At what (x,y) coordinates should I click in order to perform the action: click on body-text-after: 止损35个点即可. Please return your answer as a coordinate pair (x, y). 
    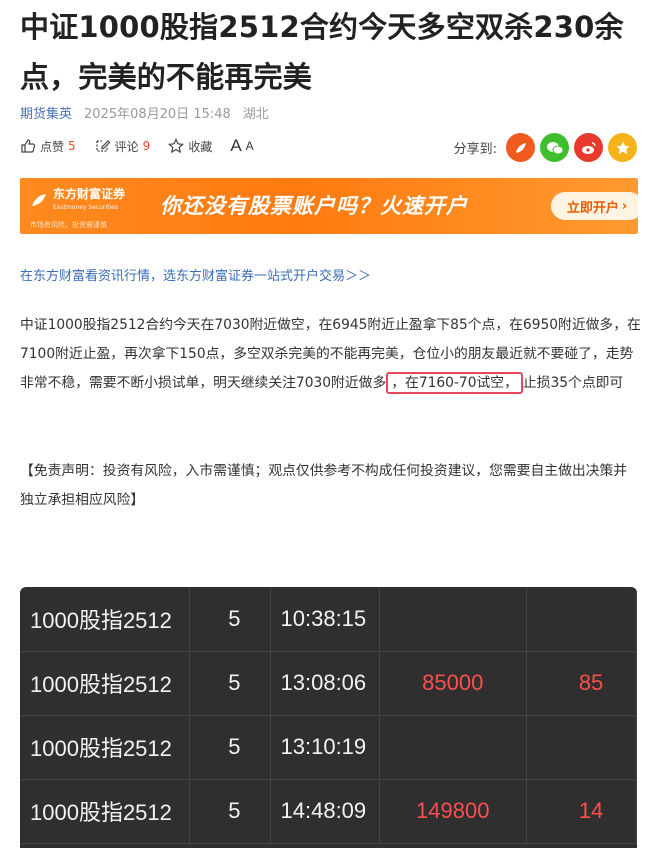
    Looking at the image, I should click on (573, 383).